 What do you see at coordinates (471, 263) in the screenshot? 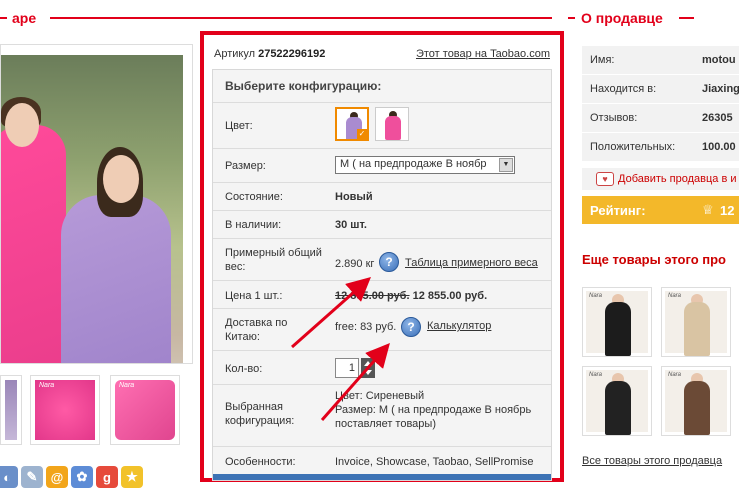
I see `weight-table-link: Таблица примерного веса` at bounding box center [471, 263].